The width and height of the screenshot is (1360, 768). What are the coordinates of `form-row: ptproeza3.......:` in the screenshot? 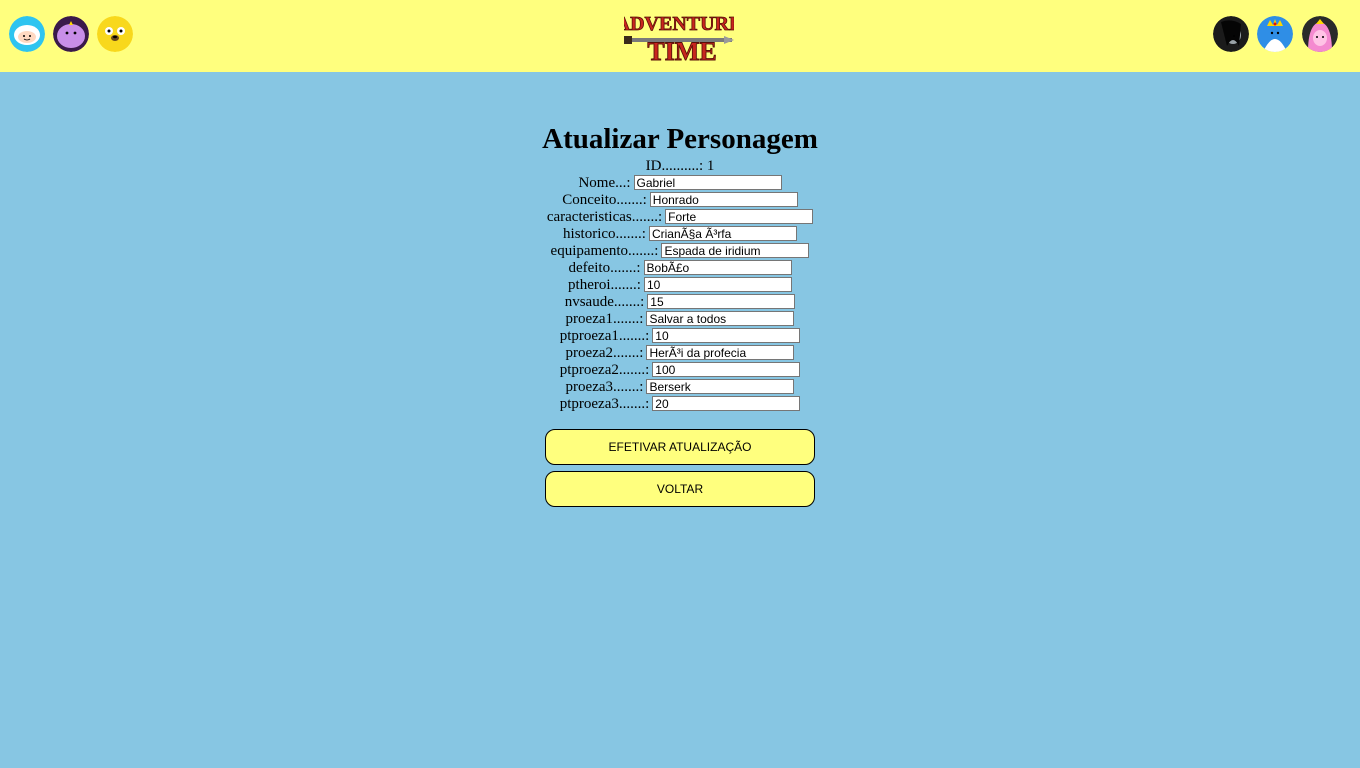 It's located at (680, 404).